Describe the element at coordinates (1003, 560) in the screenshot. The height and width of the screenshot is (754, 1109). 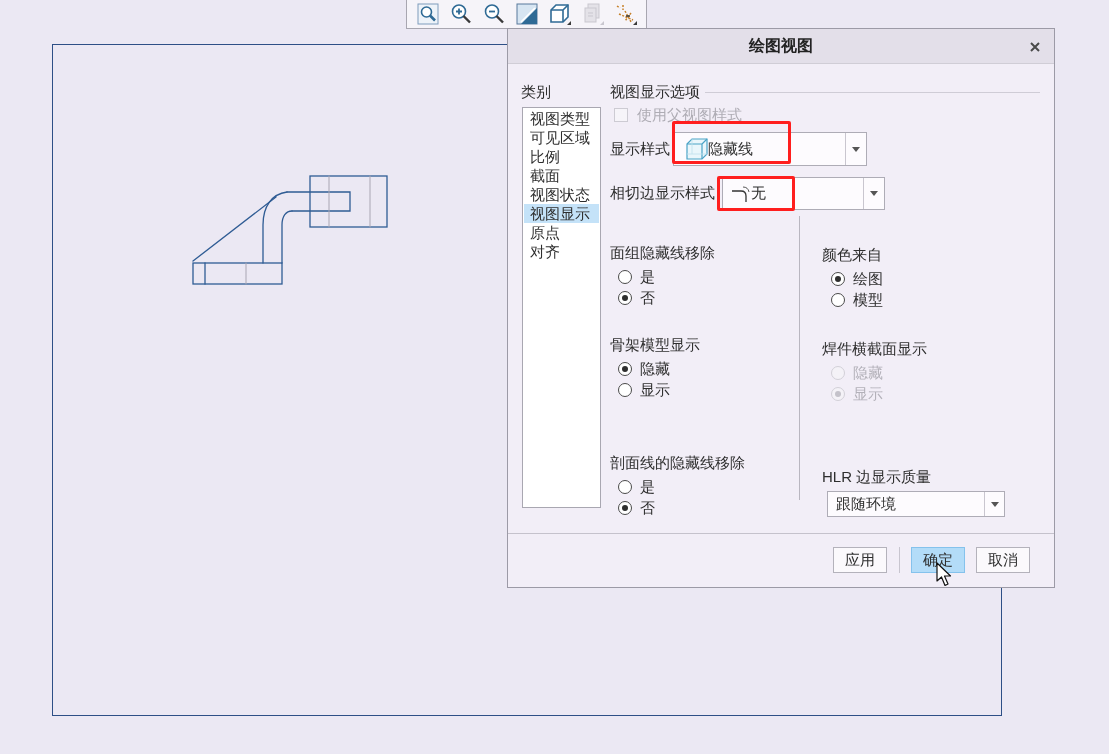
I see `dialog-button: 取消` at that location.